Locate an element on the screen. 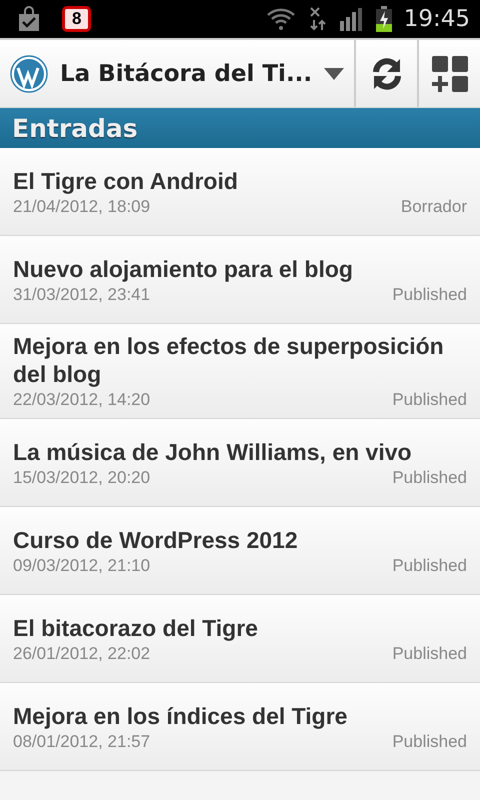 This screenshot has height=800, width=480. clock-time: 19:45 is located at coordinates (437, 19).